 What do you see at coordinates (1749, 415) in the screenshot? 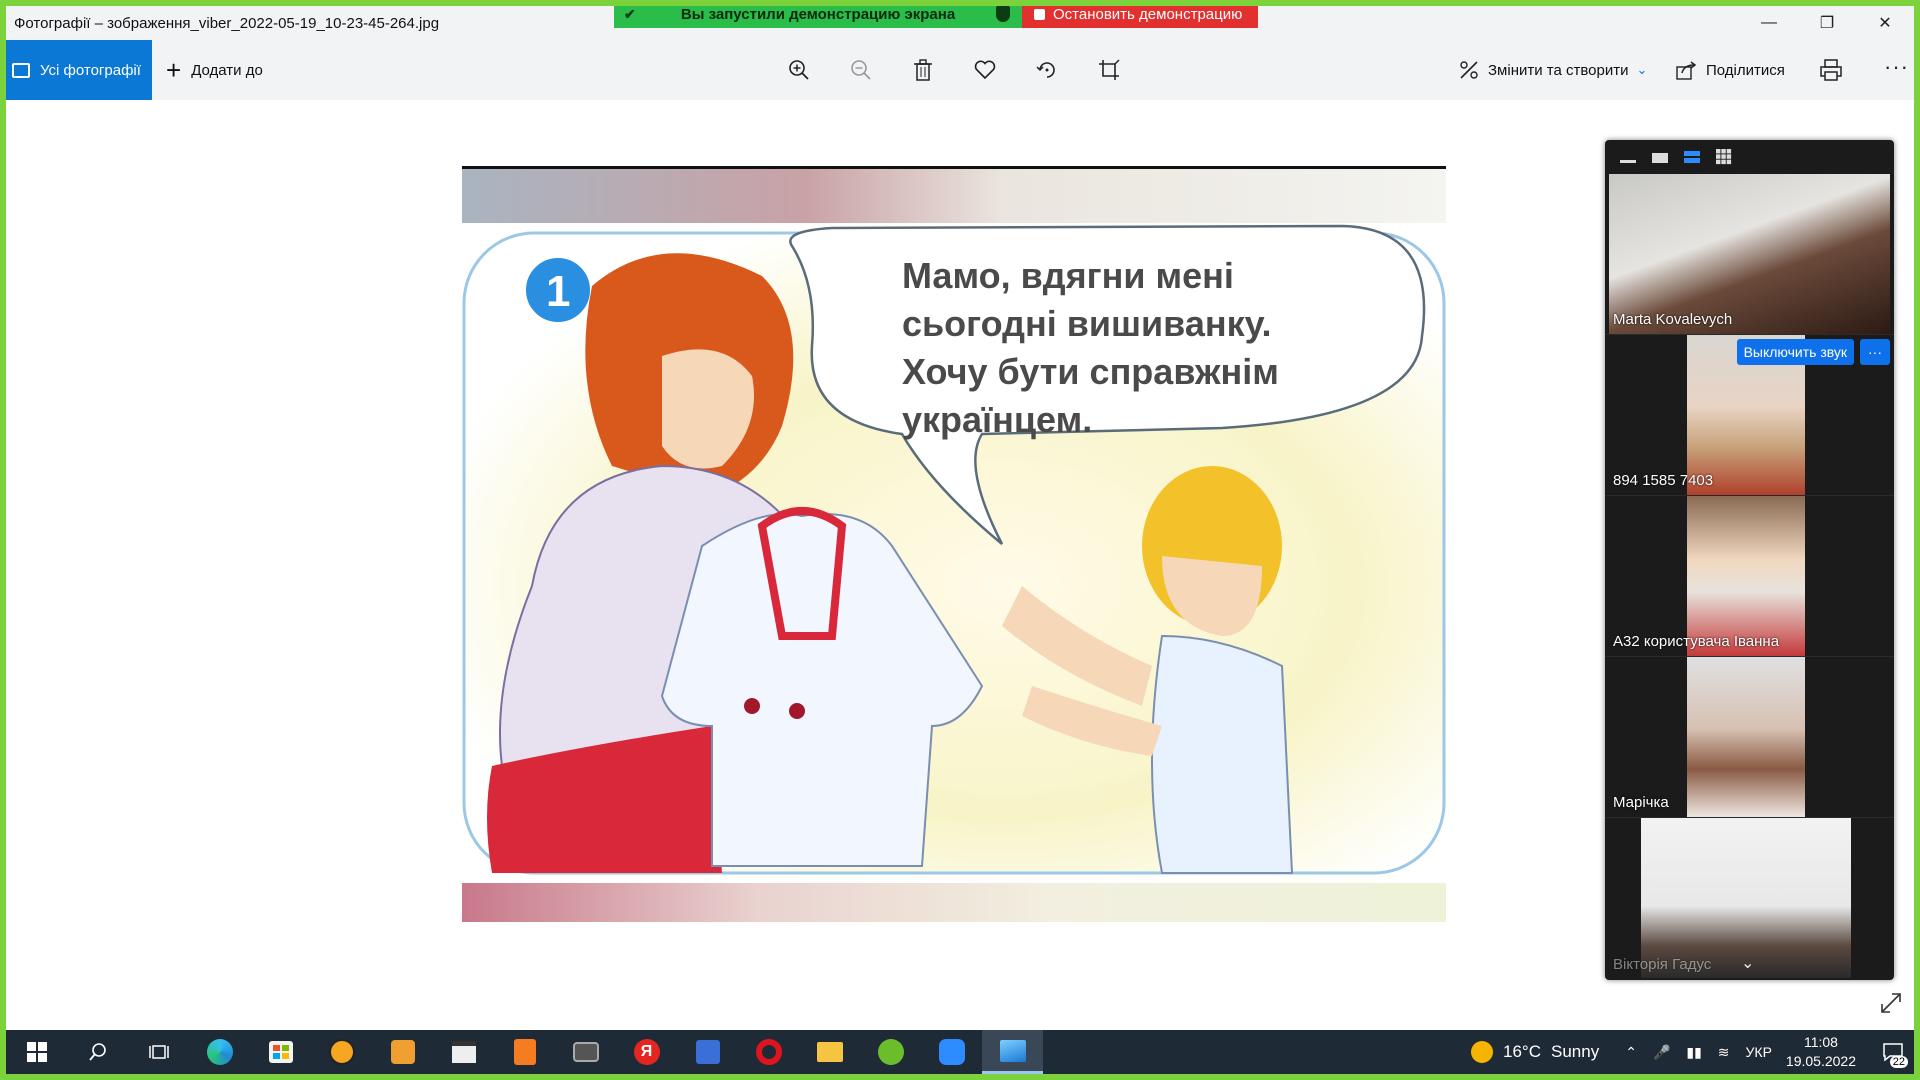
I see `participant-tile: Выключить звук ··· 894 1585 7403` at bounding box center [1749, 415].